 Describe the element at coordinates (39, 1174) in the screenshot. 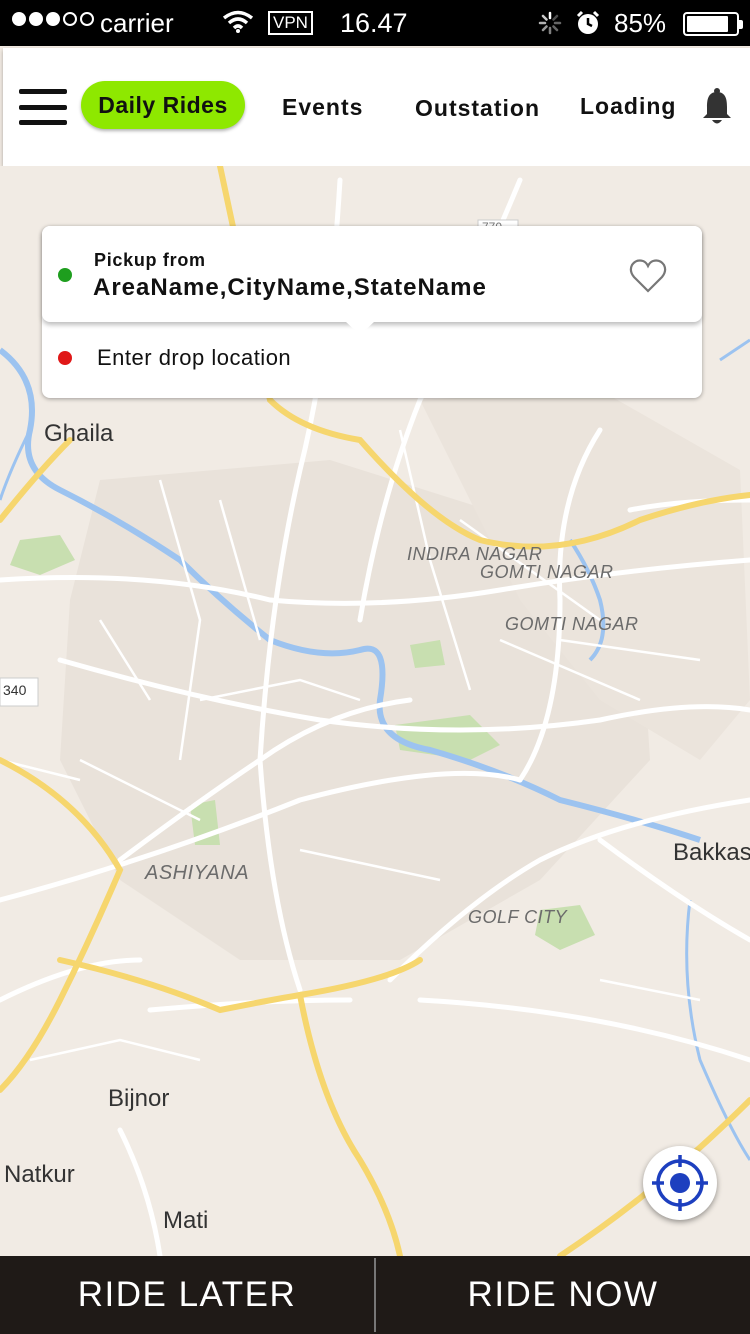

I see `map-label-natkur: Natkur` at that location.